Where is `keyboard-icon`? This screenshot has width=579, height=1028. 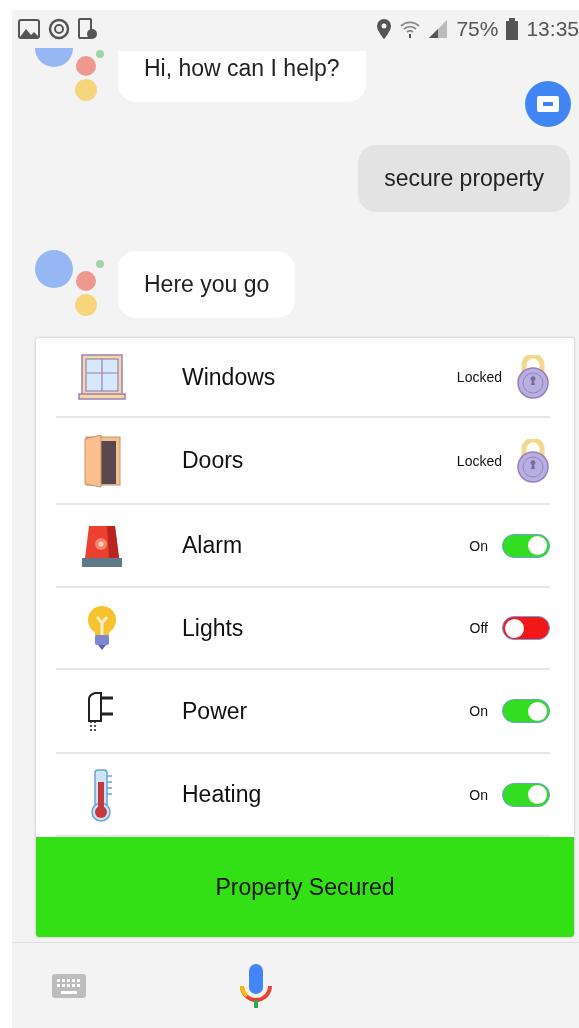 keyboard-icon is located at coordinates (69, 985).